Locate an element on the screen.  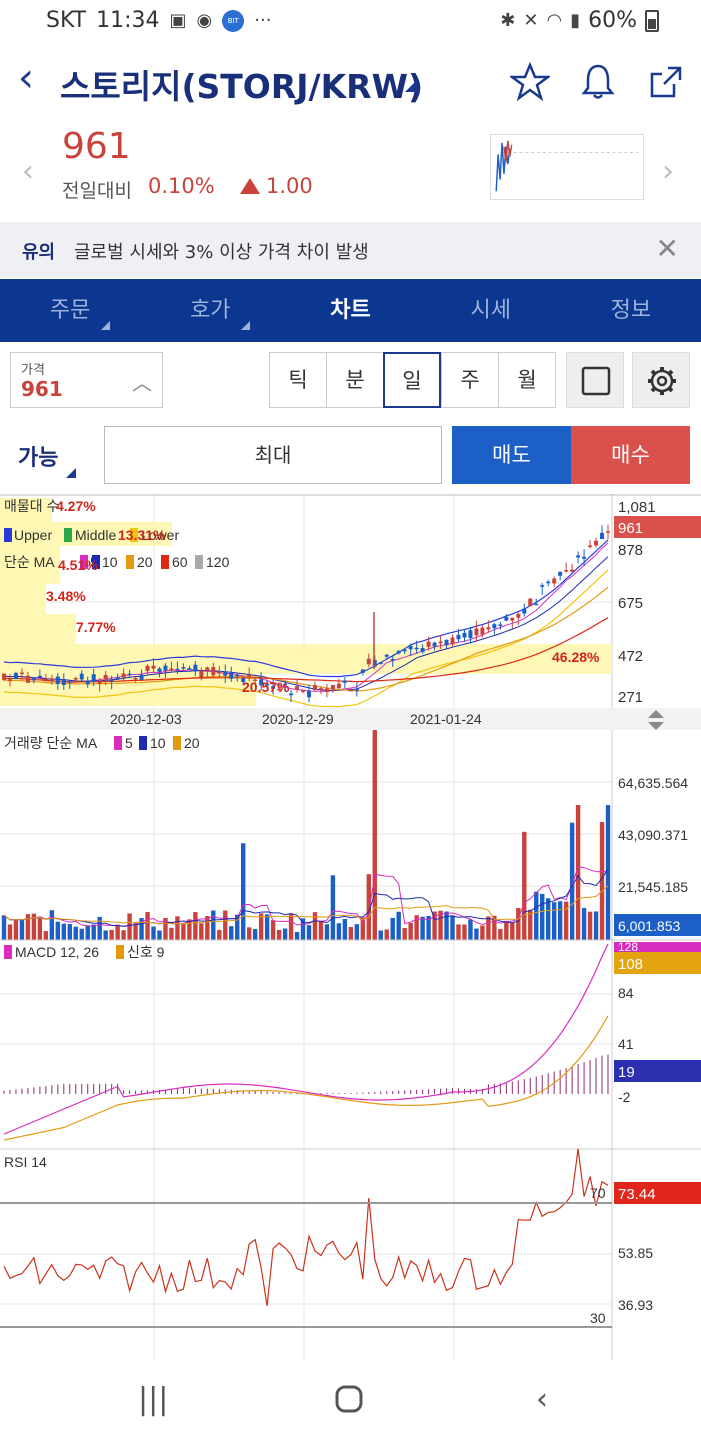
period-day: 일 is located at coordinates (412, 380).